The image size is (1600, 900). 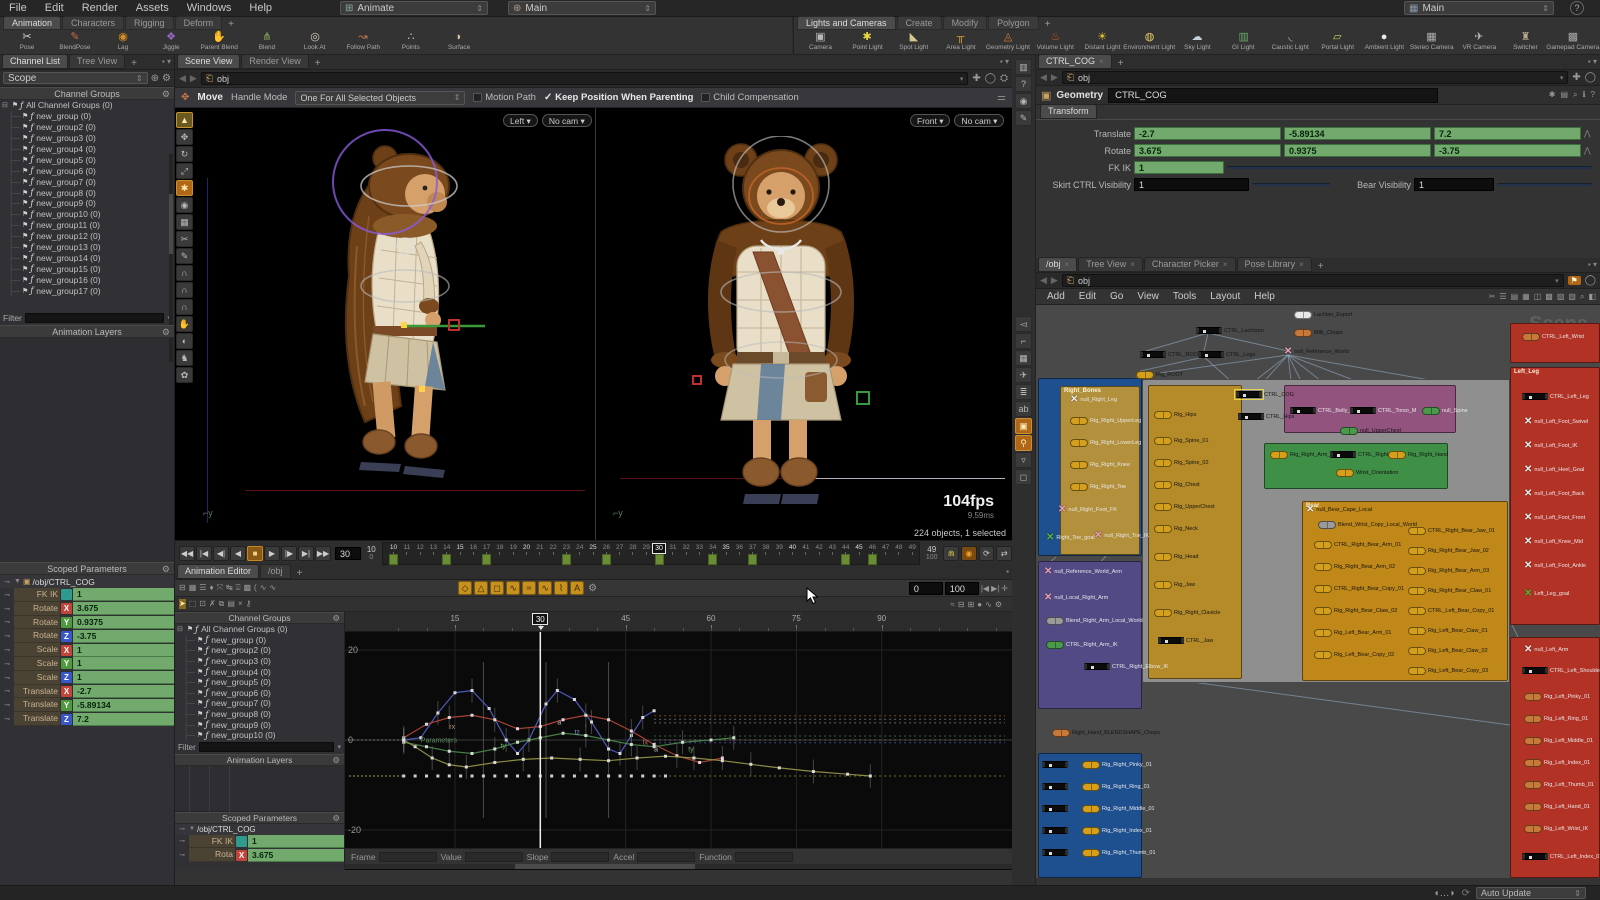 I want to click on tree-item-new_group6: ├─ ⚑ ƒ new_group6 (0), so click(x=87, y=170).